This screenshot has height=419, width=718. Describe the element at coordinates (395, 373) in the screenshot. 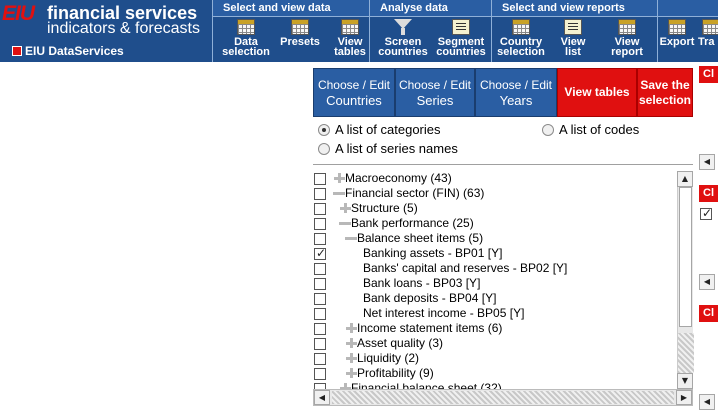

I see `tree-item-label: Profitability (9)` at that location.